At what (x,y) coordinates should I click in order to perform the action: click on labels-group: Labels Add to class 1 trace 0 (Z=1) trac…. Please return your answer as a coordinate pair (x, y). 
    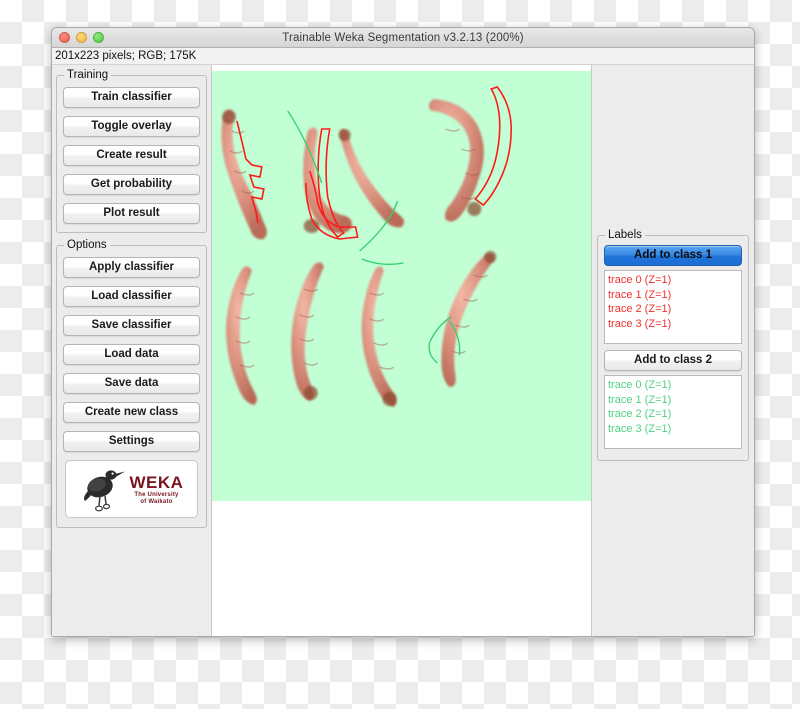
    Looking at the image, I should click on (673, 345).